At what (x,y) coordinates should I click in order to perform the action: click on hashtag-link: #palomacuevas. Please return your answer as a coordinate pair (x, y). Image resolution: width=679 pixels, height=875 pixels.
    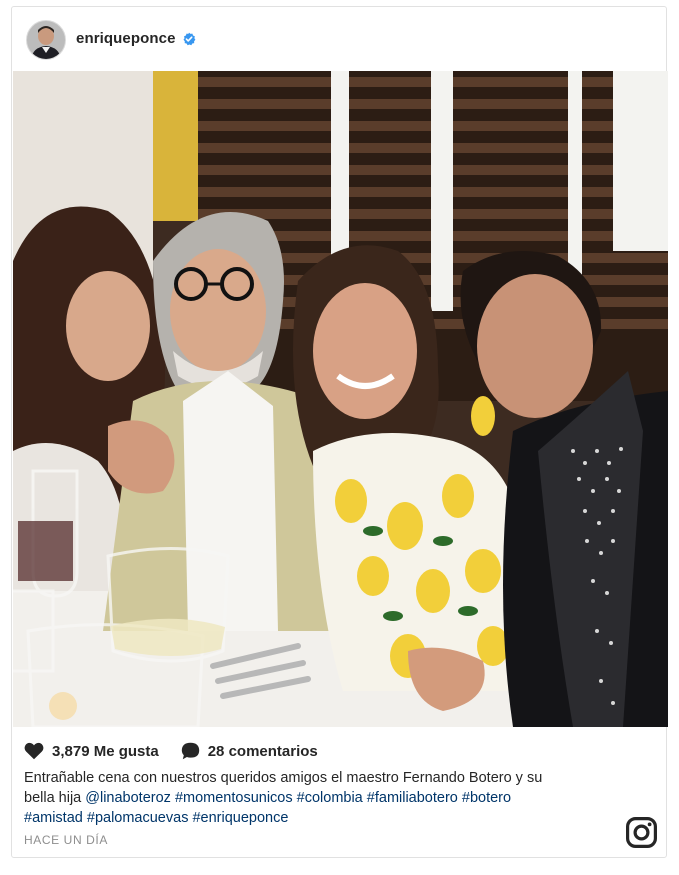
    Looking at the image, I should click on (138, 818).